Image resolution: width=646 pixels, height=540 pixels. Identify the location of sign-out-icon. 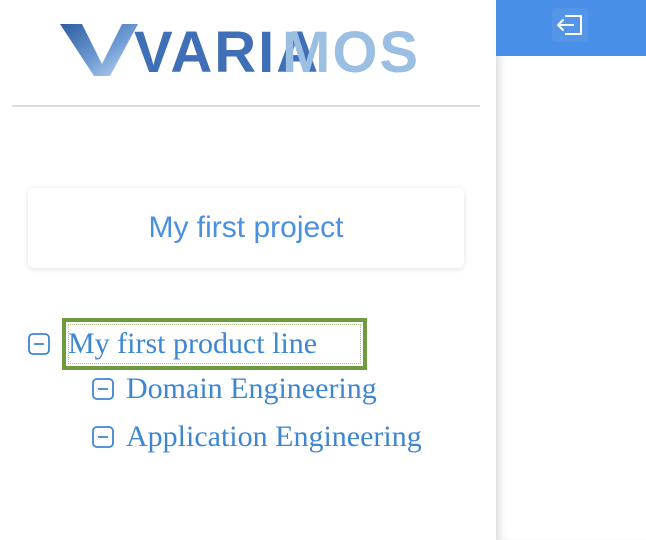
(569, 25).